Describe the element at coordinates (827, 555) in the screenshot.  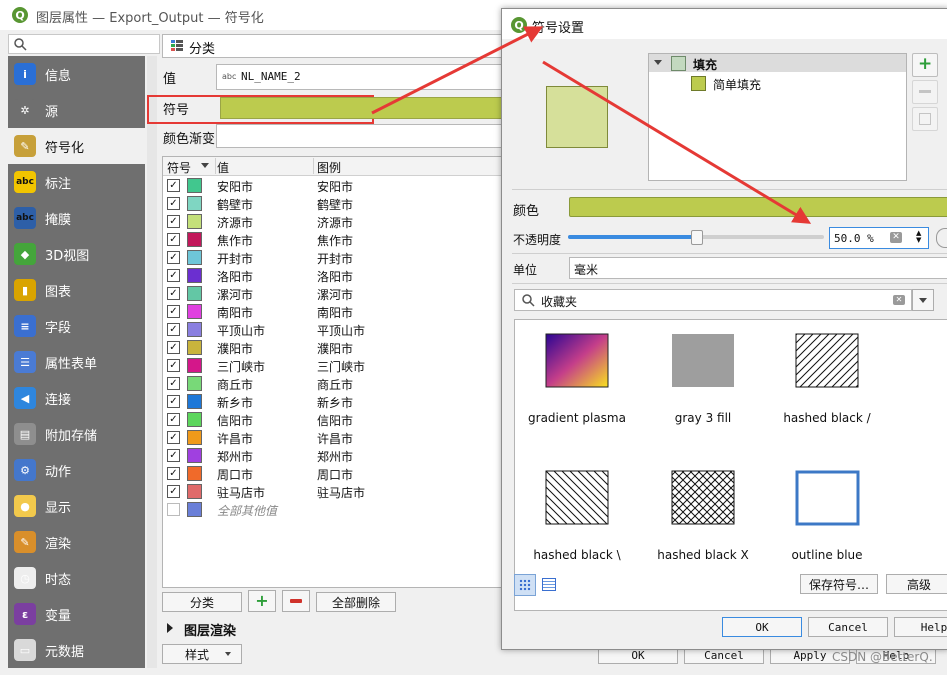
I see `library-item-label: outline blue` at that location.